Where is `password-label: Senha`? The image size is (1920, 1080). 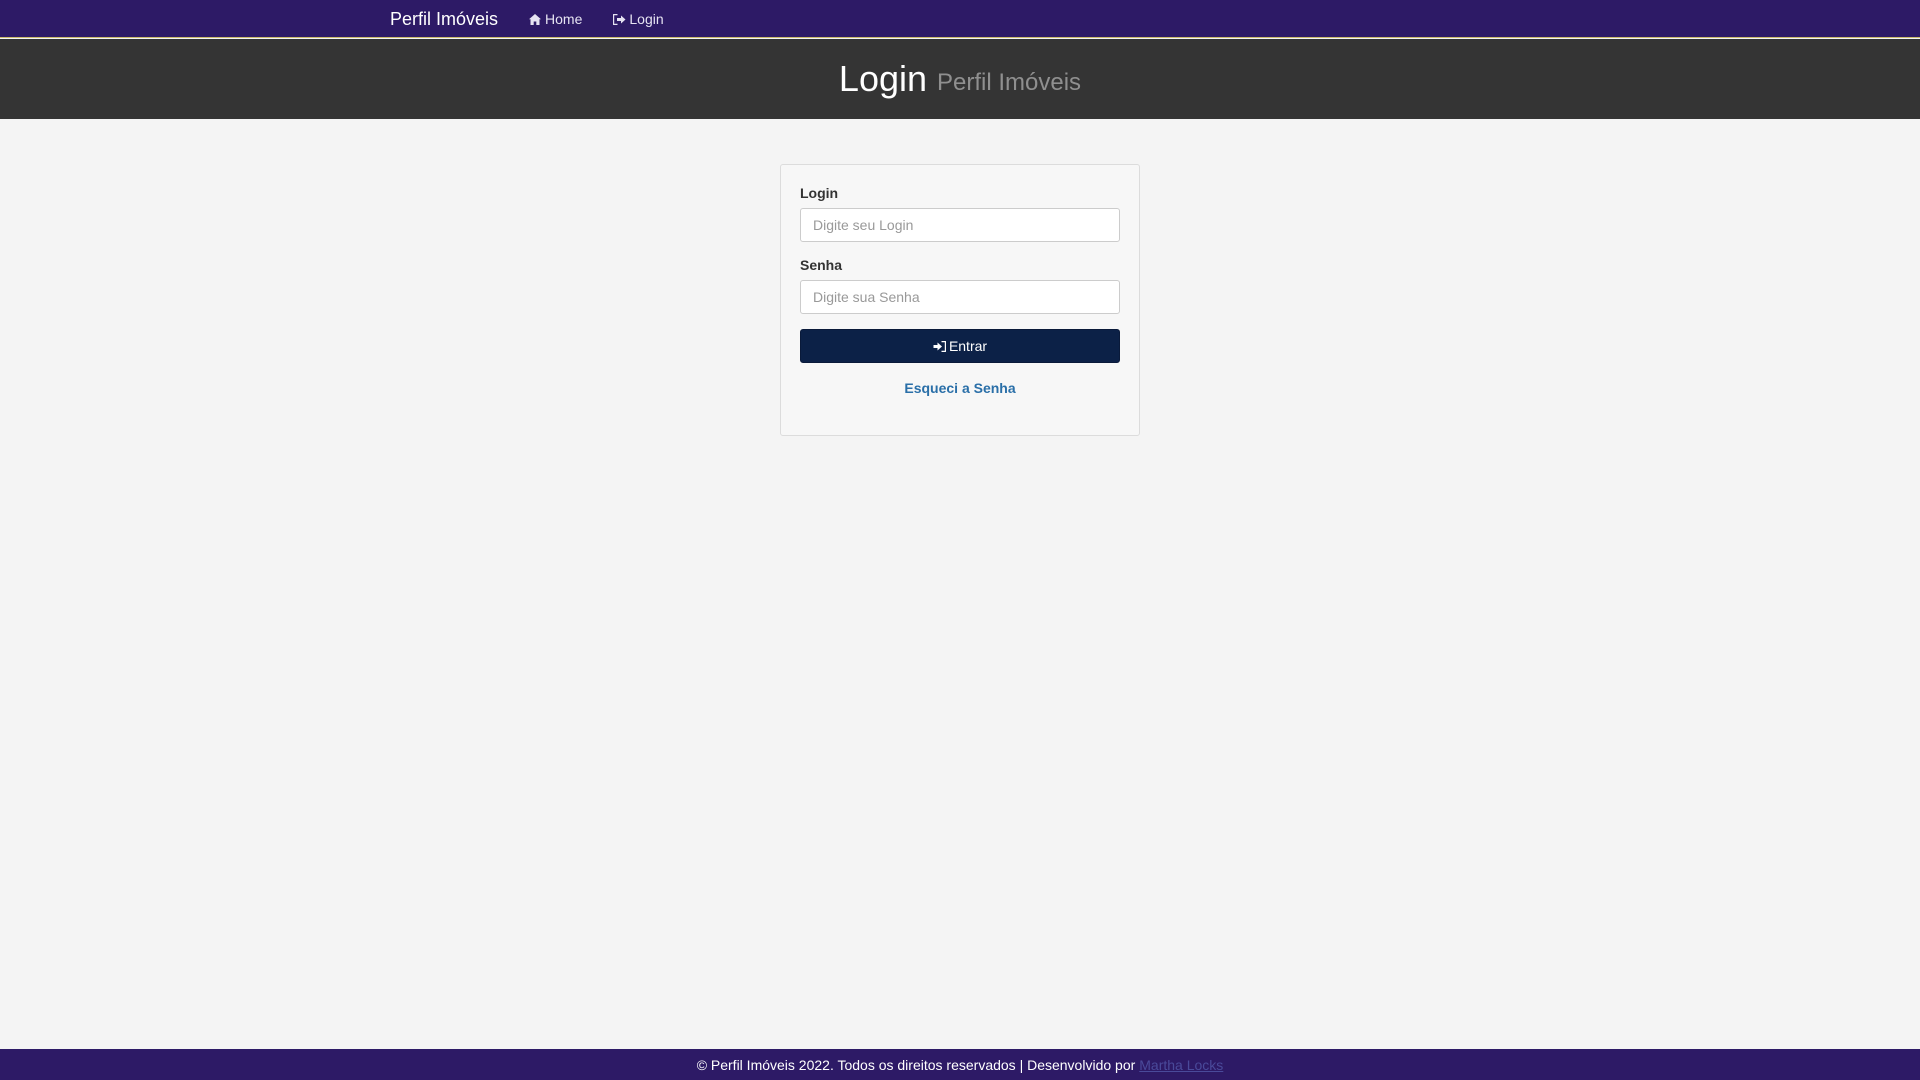
password-label: Senha is located at coordinates (821, 265).